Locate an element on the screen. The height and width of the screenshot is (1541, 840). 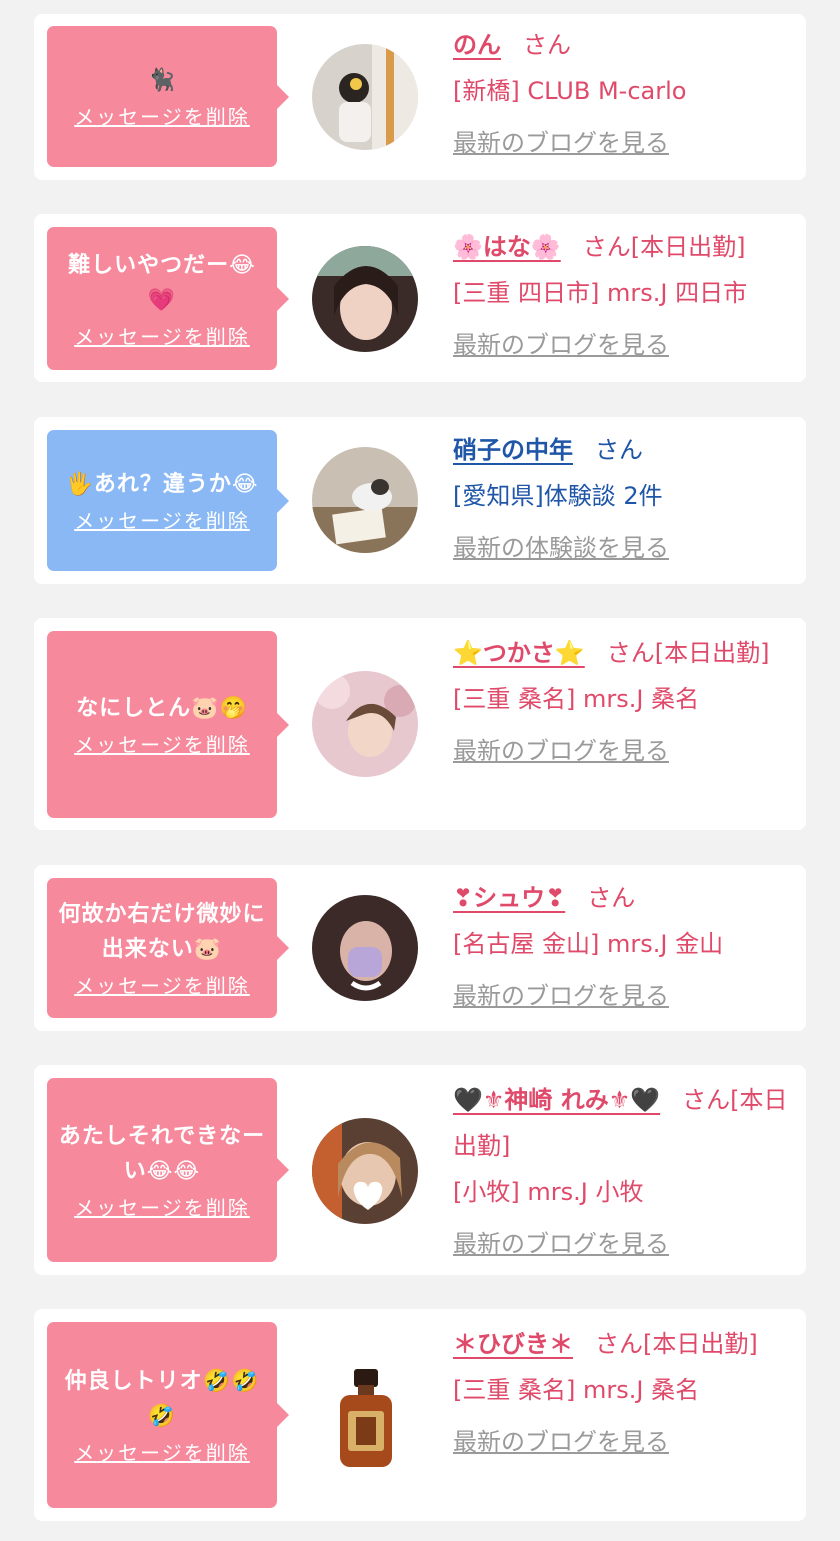
message-bubble: あたしそれできなーい😂😂 メッセージを削除 is located at coordinates (168, 1170).